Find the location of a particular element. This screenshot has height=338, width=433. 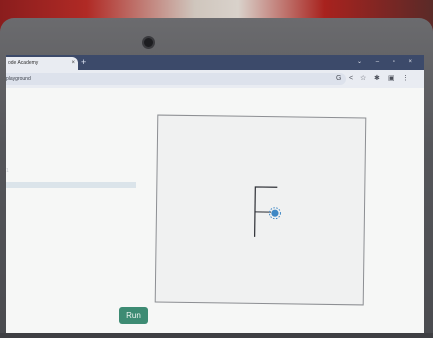

browser-tabstrip: ode Academy × + ⌄ – ▫ × is located at coordinates (215, 62).